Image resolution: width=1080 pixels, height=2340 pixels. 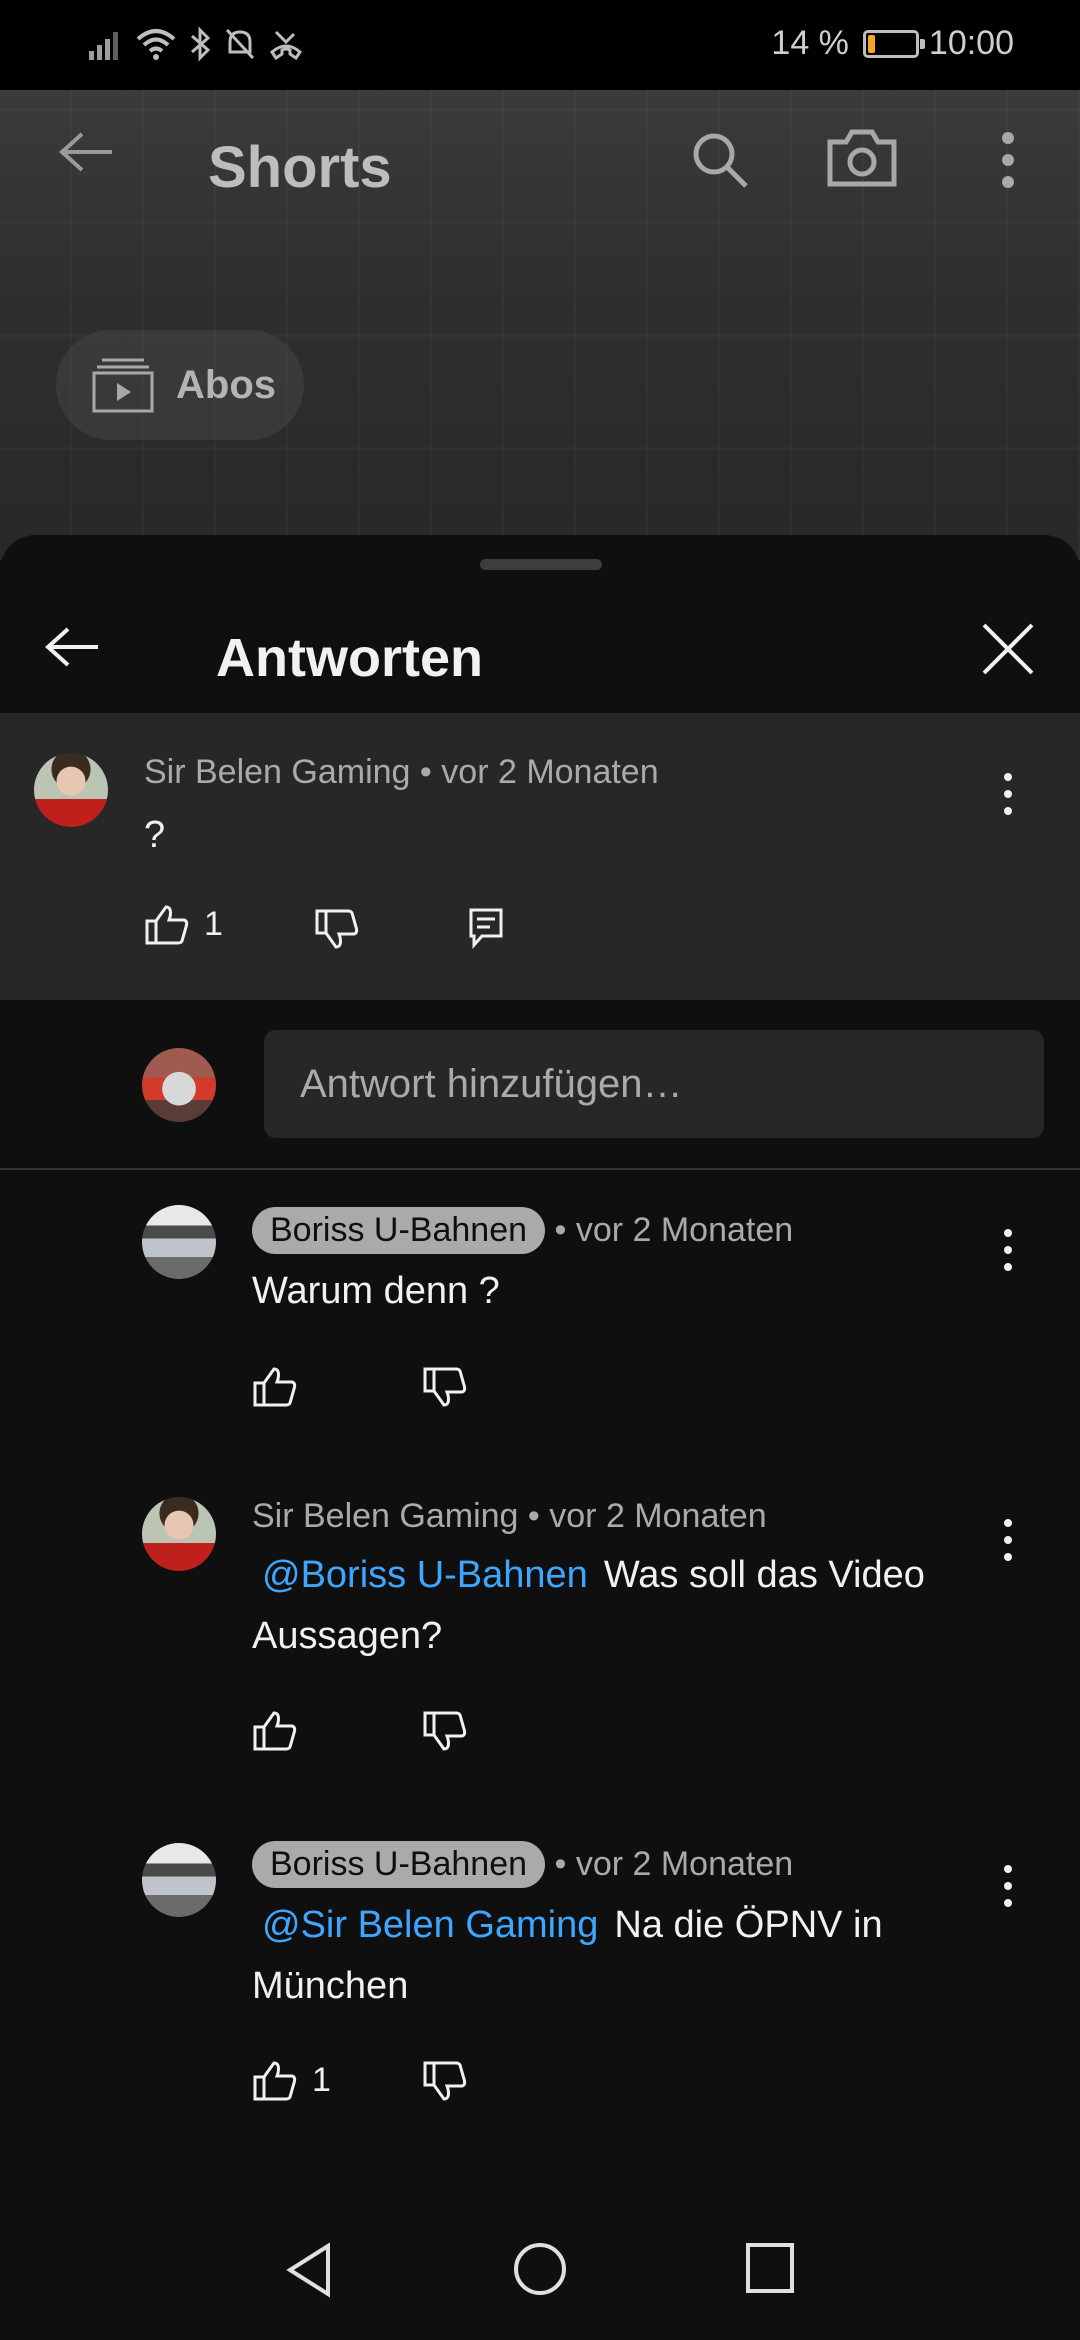 I want to click on reply-input, so click(x=654, y=1084).